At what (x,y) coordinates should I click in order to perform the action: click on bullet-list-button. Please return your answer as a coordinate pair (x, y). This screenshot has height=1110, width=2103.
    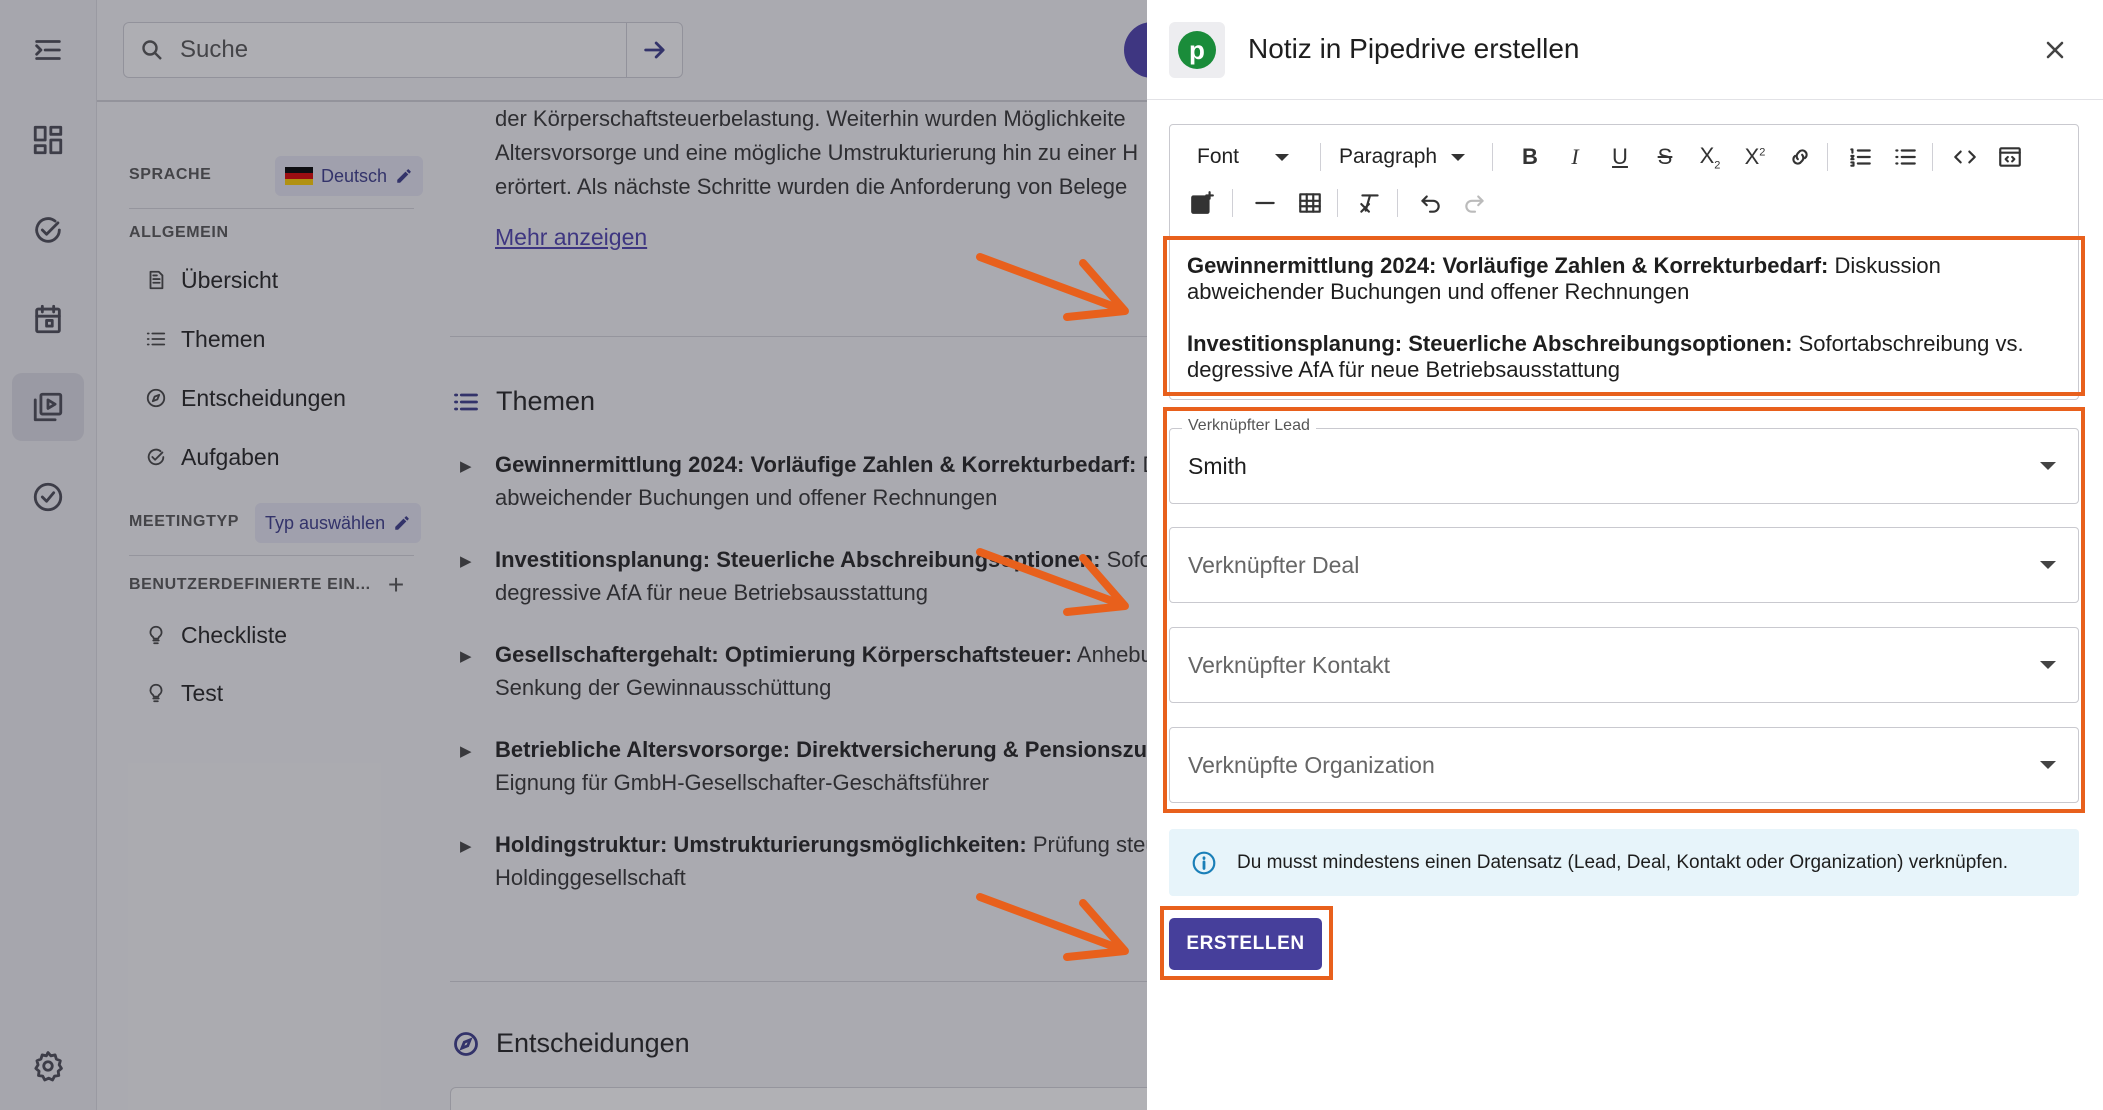
    Looking at the image, I should click on (1905, 157).